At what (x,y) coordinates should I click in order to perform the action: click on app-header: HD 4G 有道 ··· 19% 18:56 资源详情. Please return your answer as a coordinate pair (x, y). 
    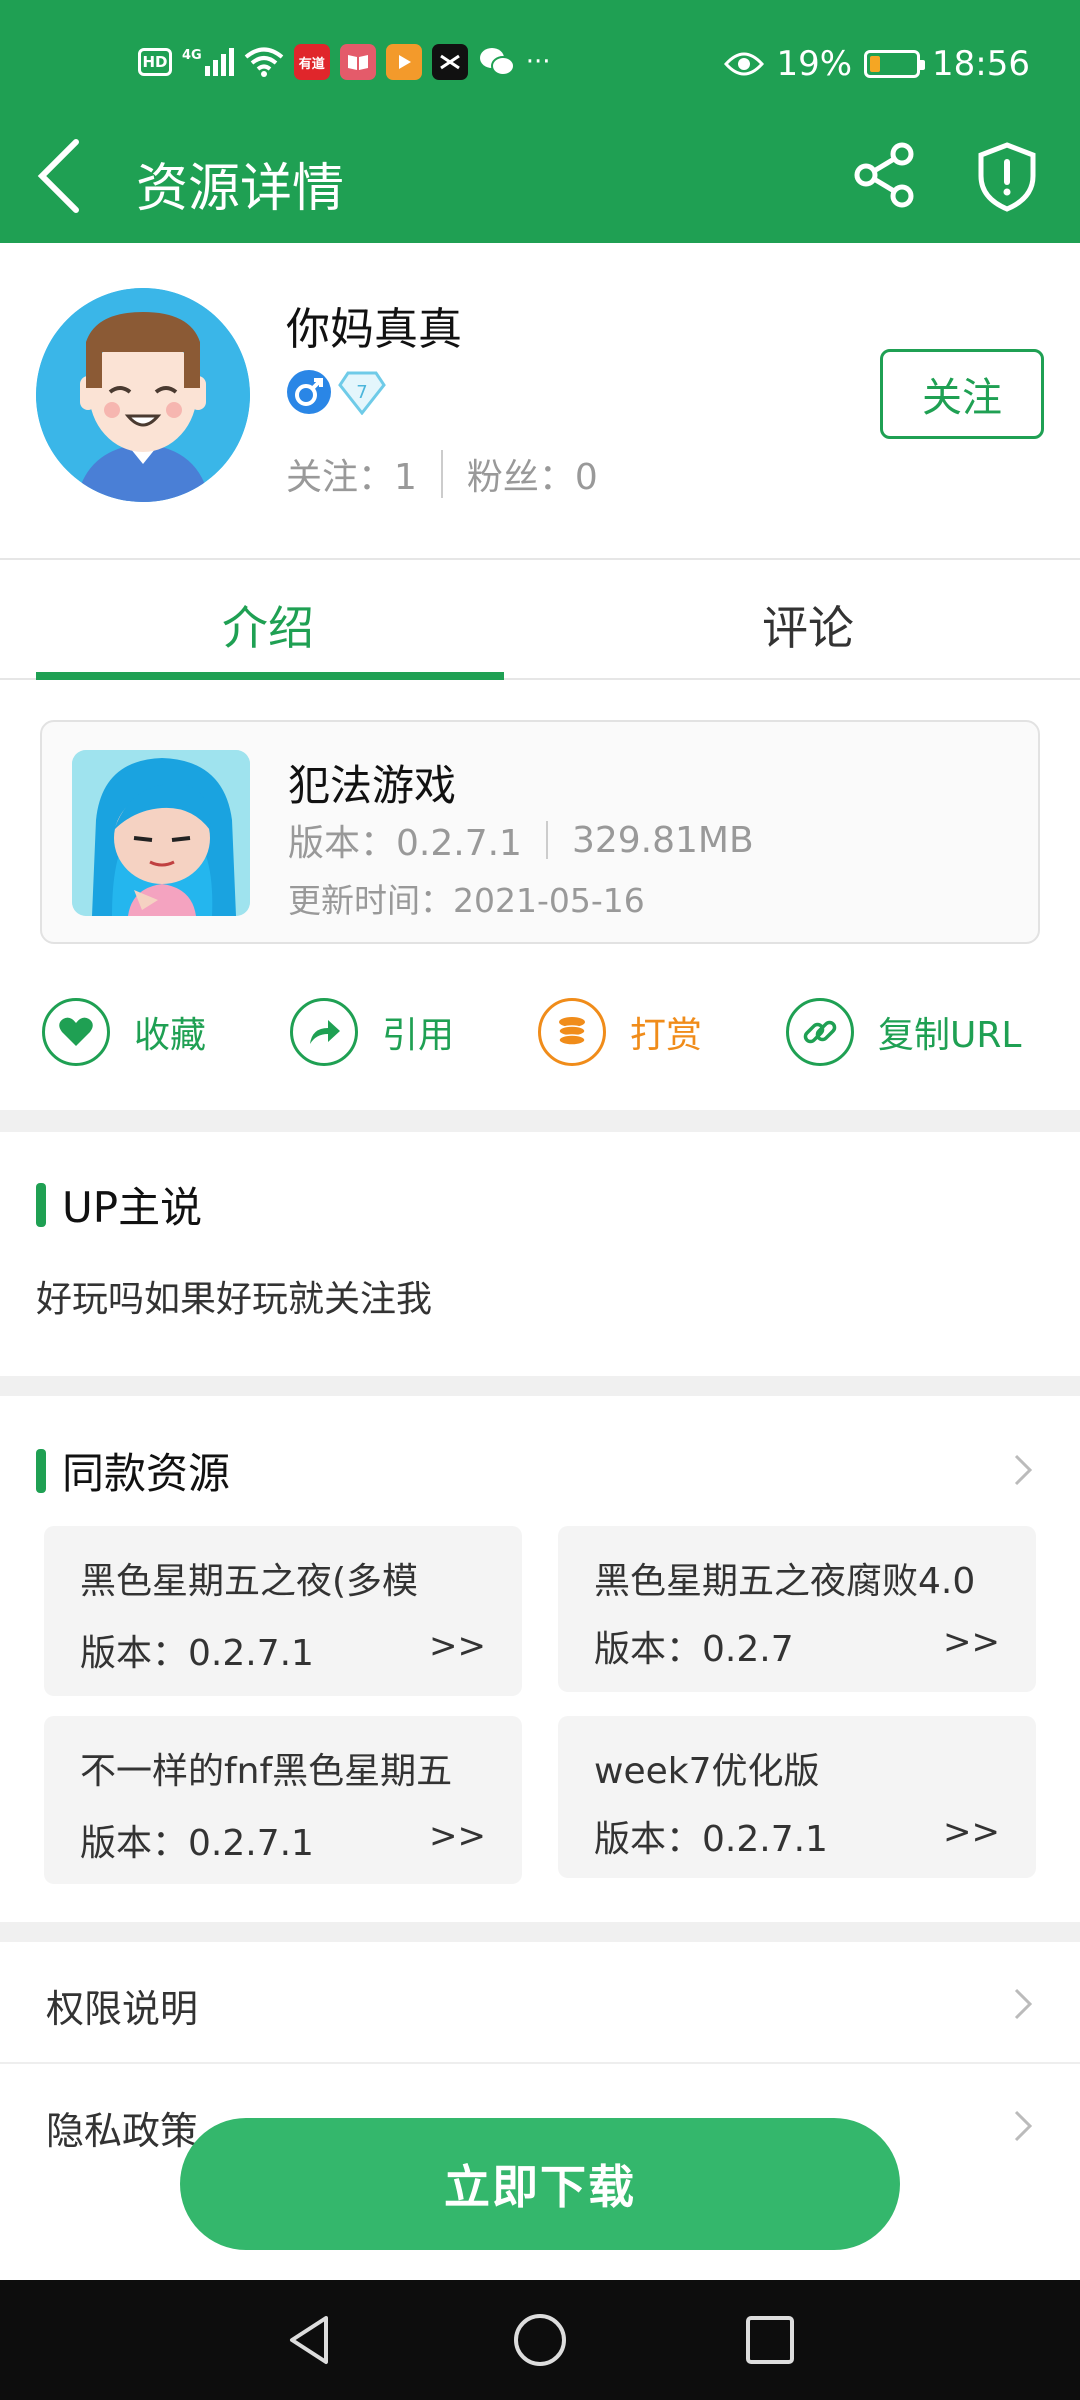
    Looking at the image, I should click on (540, 121).